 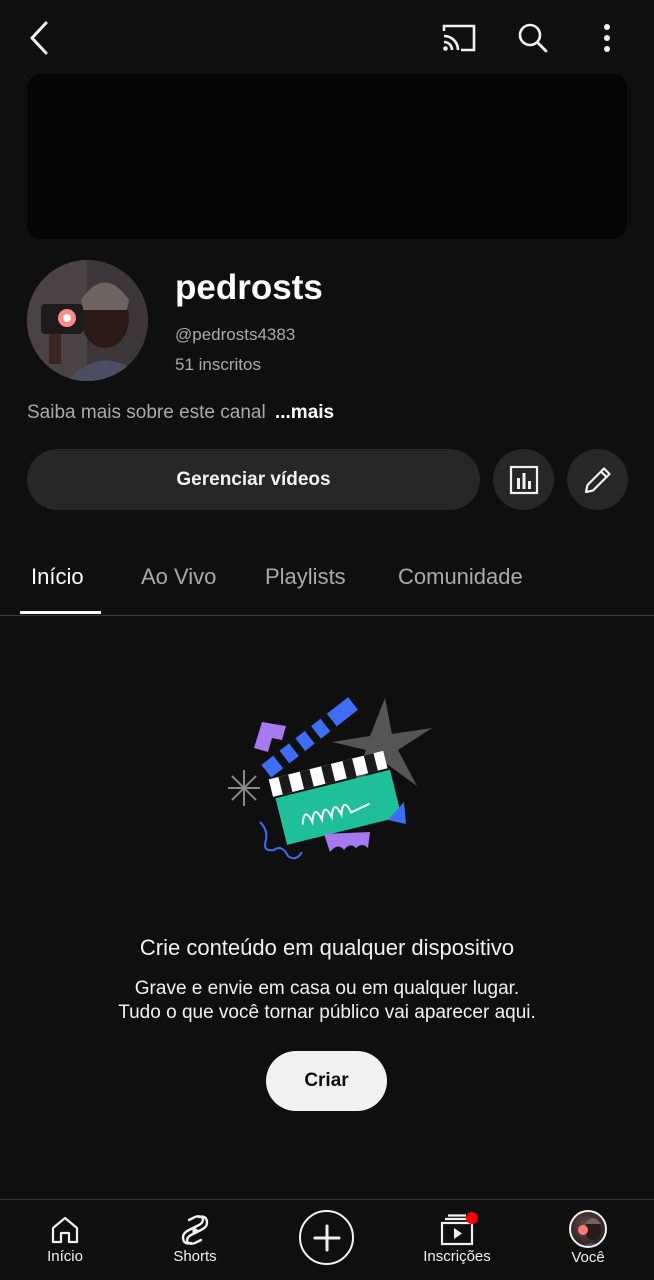 I want to click on nav-subscriptions: Inscrições, so click(x=457, y=1240).